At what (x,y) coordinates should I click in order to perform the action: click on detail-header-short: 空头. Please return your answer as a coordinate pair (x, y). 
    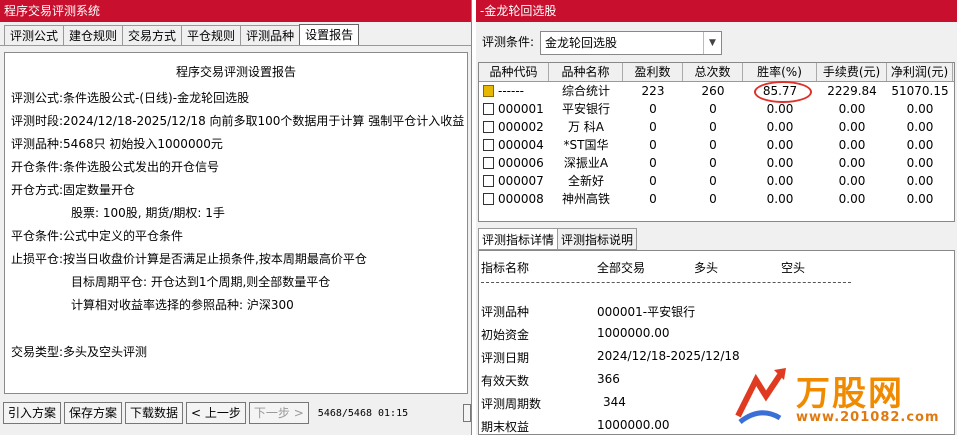
    Looking at the image, I should click on (793, 268).